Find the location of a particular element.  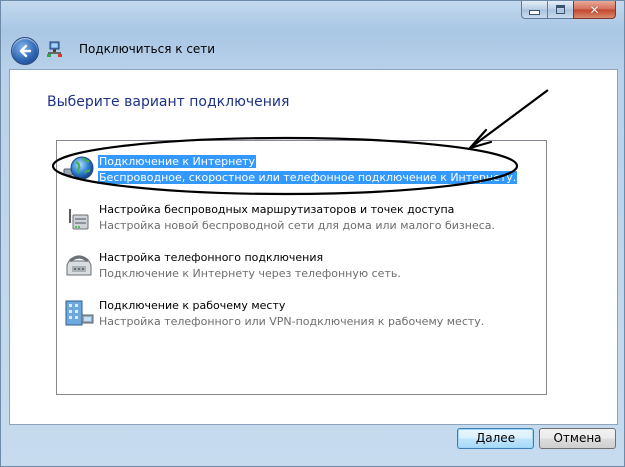

minimize-button is located at coordinates (534, 10).